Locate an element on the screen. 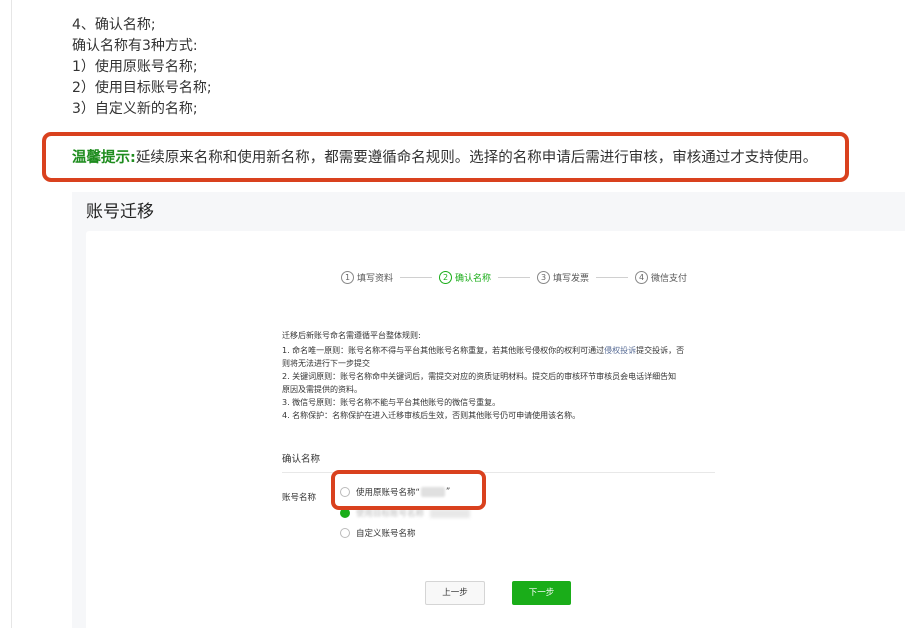 This screenshot has width=905, height=628. intro-line-method1: 1）使用原账号名称; is located at coordinates (135, 67).